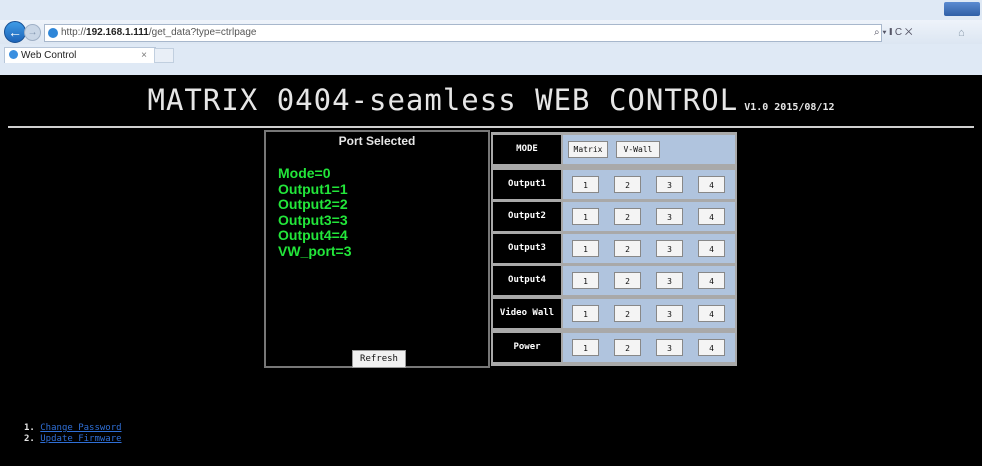  I want to click on power-port-3-button: 3, so click(669, 347).